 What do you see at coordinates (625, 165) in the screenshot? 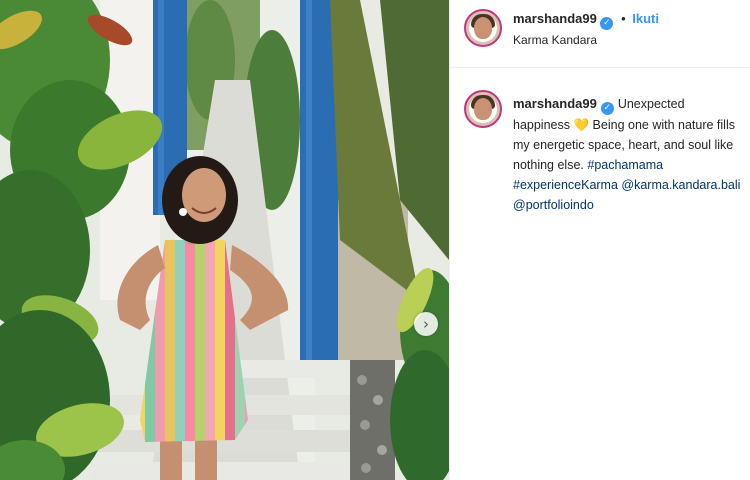
I see `hashtag-link: #pachamama` at bounding box center [625, 165].